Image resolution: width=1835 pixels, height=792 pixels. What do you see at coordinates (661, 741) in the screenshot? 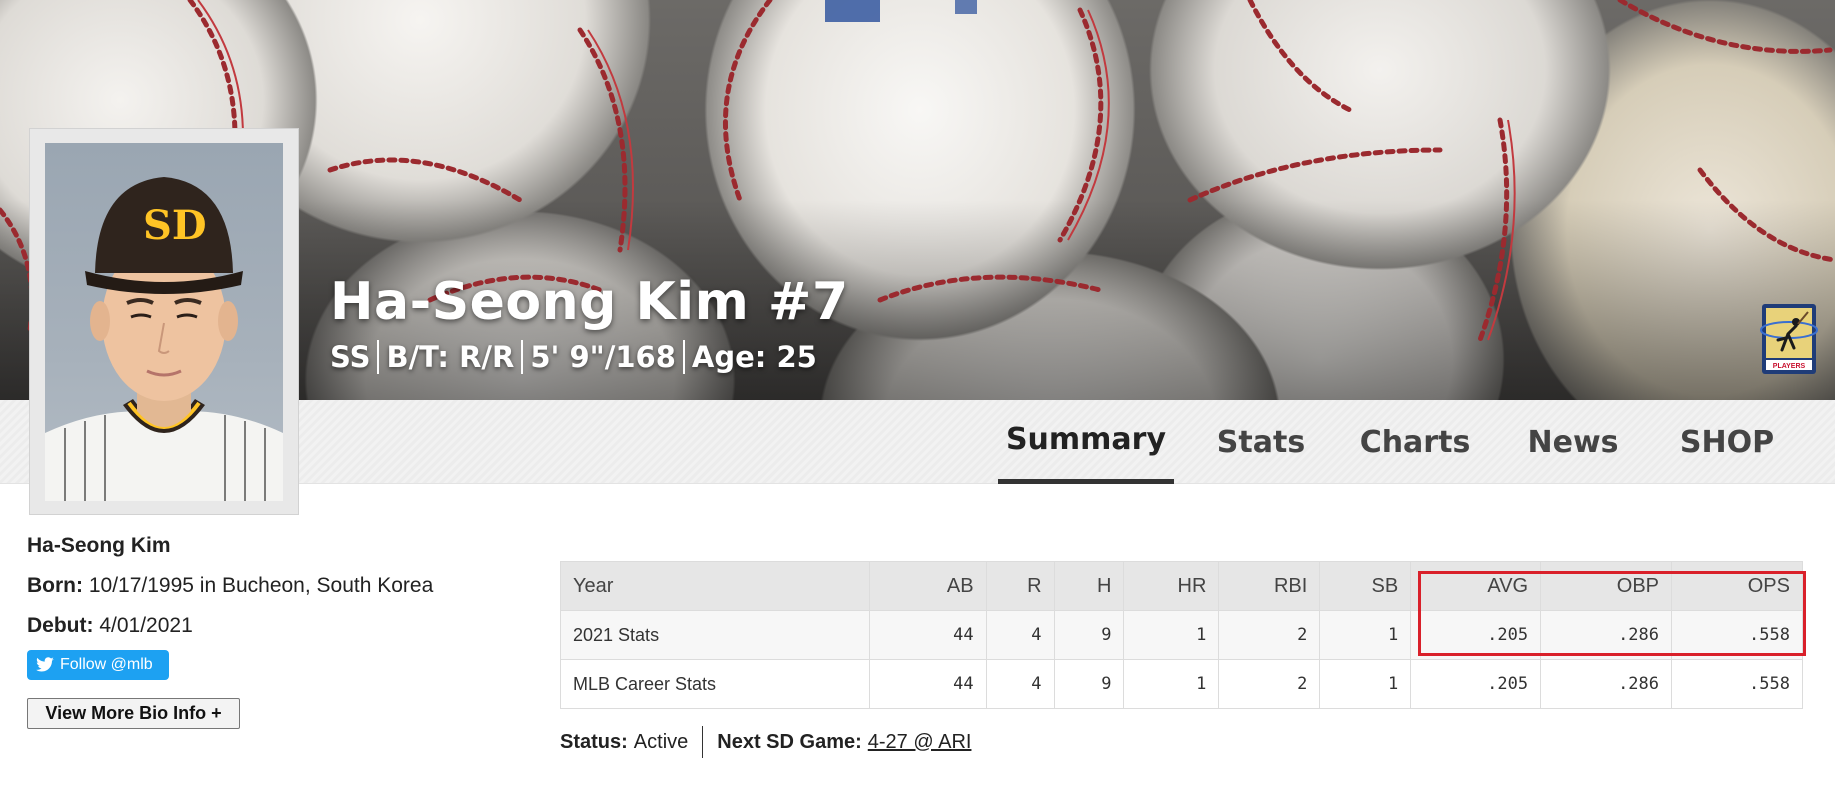
I see `status-value: Active` at bounding box center [661, 741].